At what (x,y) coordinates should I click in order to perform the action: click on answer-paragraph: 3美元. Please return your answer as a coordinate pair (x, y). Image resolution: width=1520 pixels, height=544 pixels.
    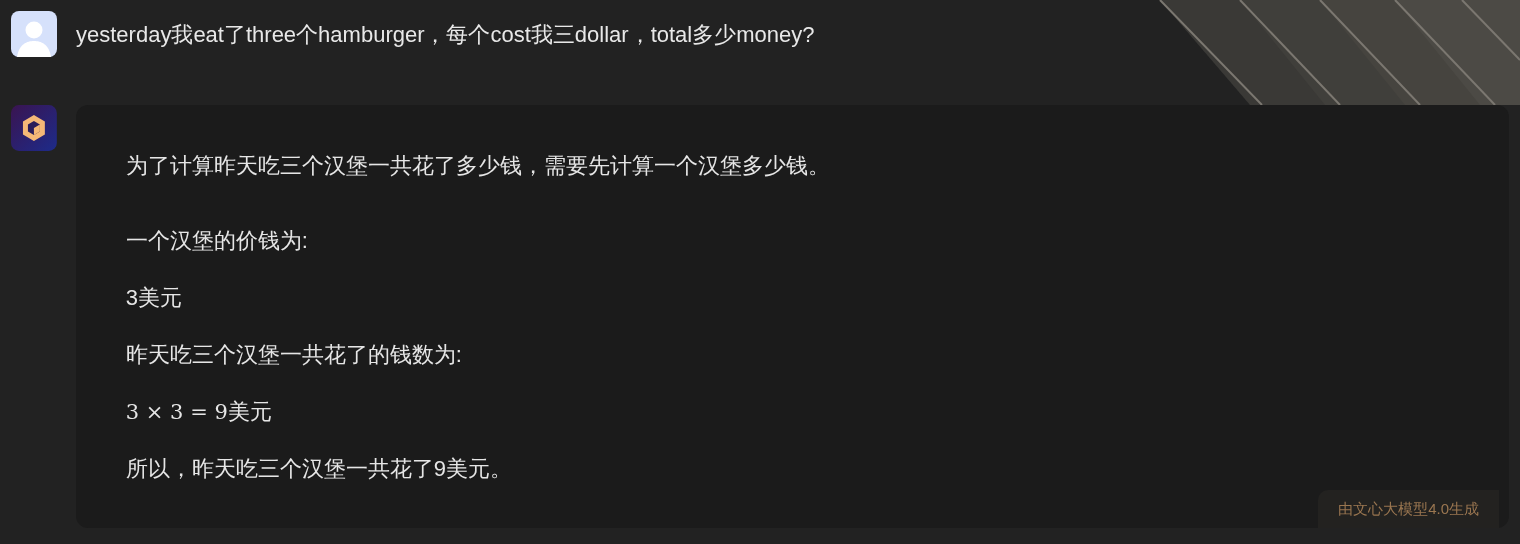
    Looking at the image, I should click on (154, 298).